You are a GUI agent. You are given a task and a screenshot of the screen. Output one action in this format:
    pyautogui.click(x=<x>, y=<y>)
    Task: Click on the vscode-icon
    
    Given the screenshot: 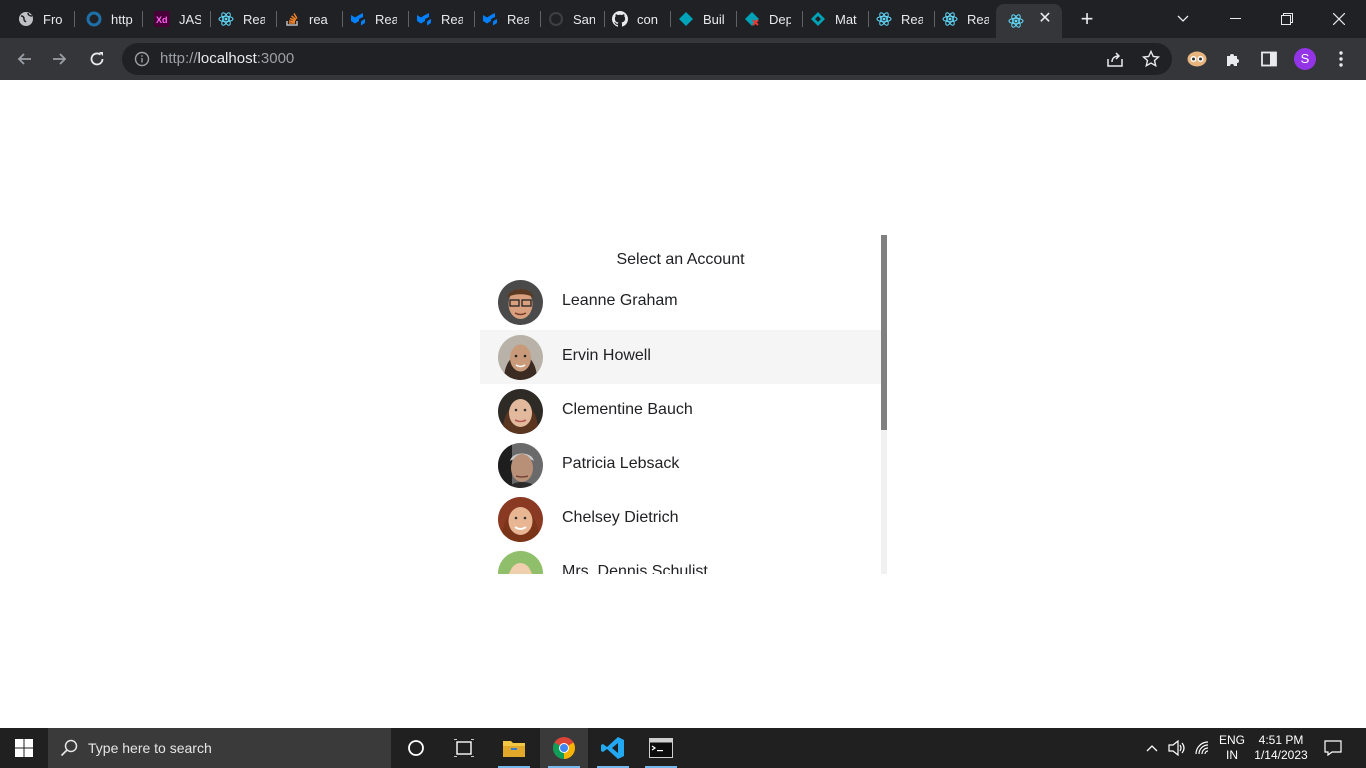 What is the action you would take?
    pyautogui.click(x=613, y=748)
    